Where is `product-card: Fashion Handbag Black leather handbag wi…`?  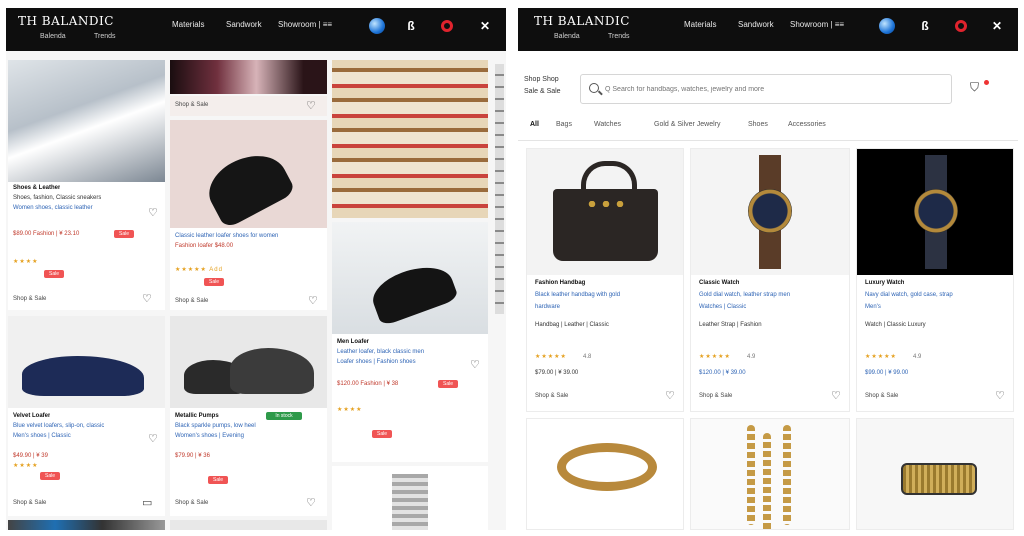
product-card: Fashion Handbag Black leather handbag wi… is located at coordinates (605, 280).